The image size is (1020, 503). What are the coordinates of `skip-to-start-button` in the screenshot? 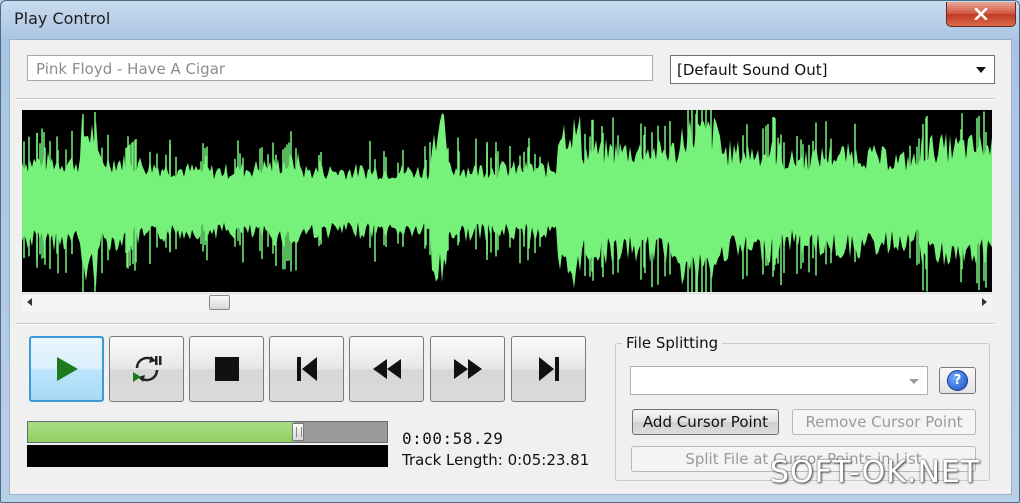 It's located at (306, 369).